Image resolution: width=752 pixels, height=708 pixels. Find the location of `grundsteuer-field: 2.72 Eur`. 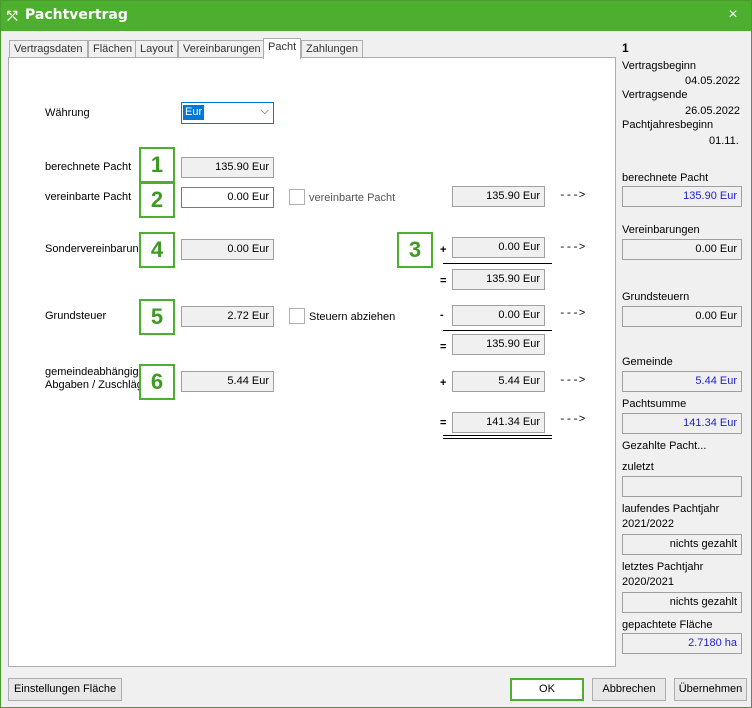

grundsteuer-field: 2.72 Eur is located at coordinates (227, 316).